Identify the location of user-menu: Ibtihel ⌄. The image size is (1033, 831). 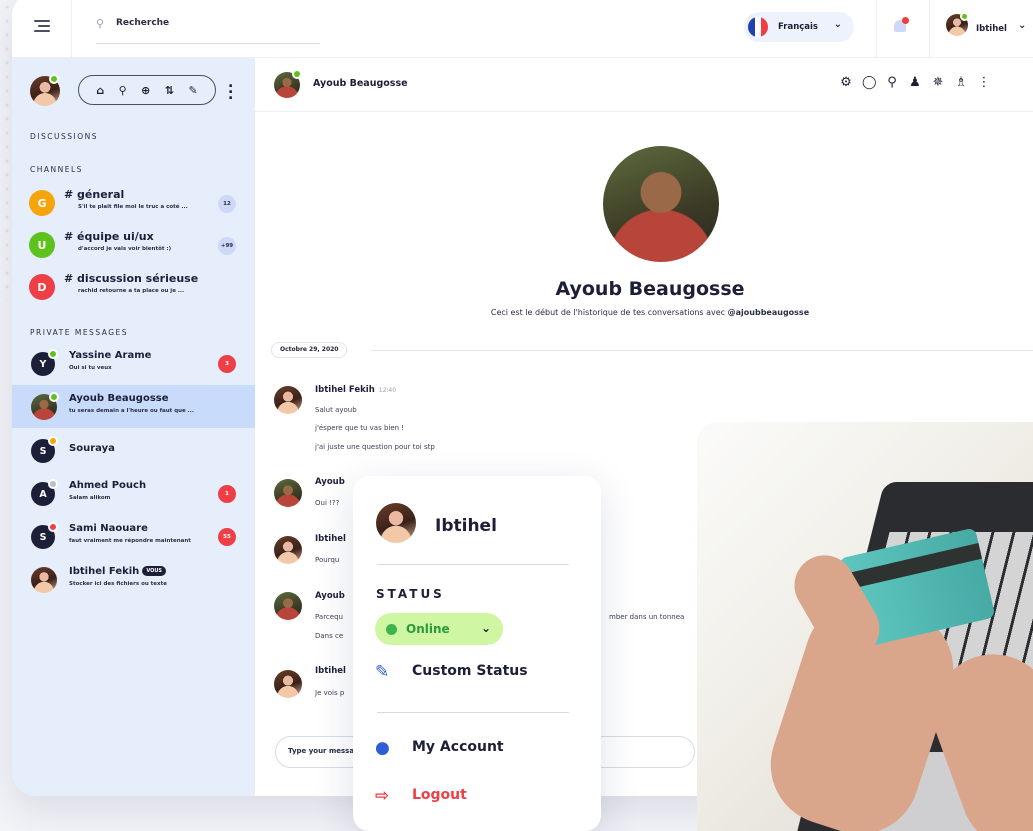
(989, 27).